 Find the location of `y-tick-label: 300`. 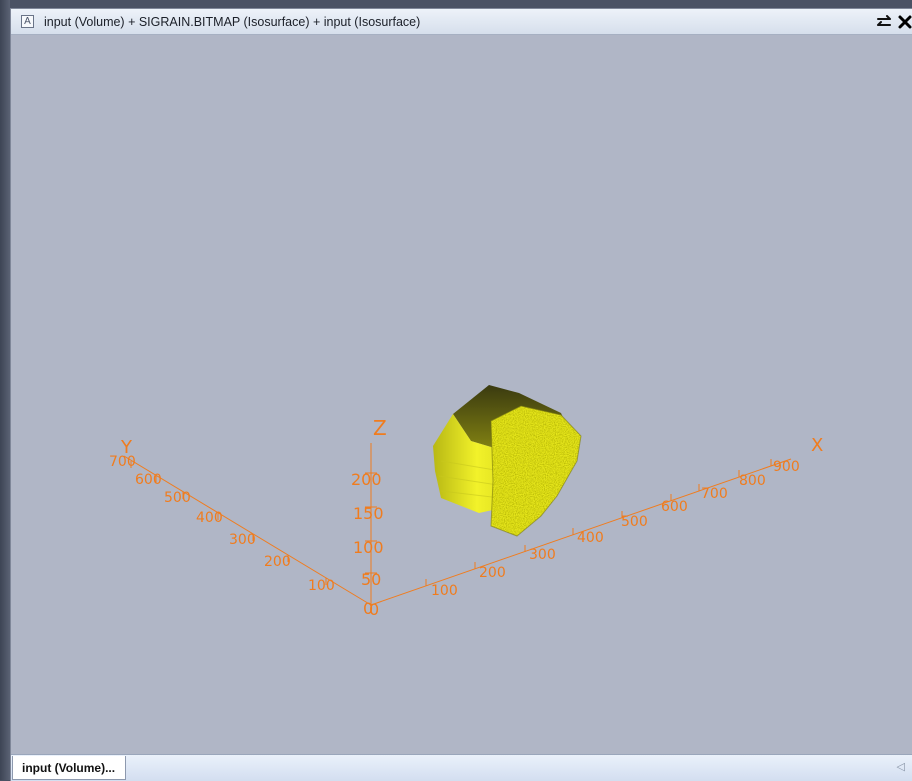

y-tick-label: 300 is located at coordinates (242, 540).